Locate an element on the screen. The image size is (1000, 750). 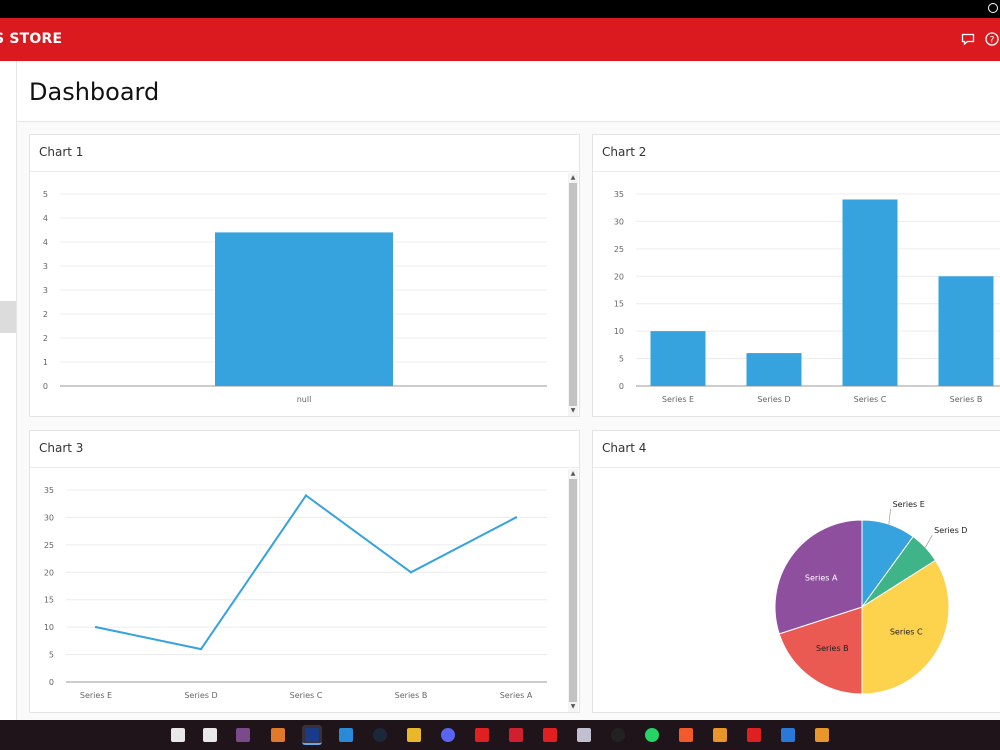
app-icon is located at coordinates (312, 735).